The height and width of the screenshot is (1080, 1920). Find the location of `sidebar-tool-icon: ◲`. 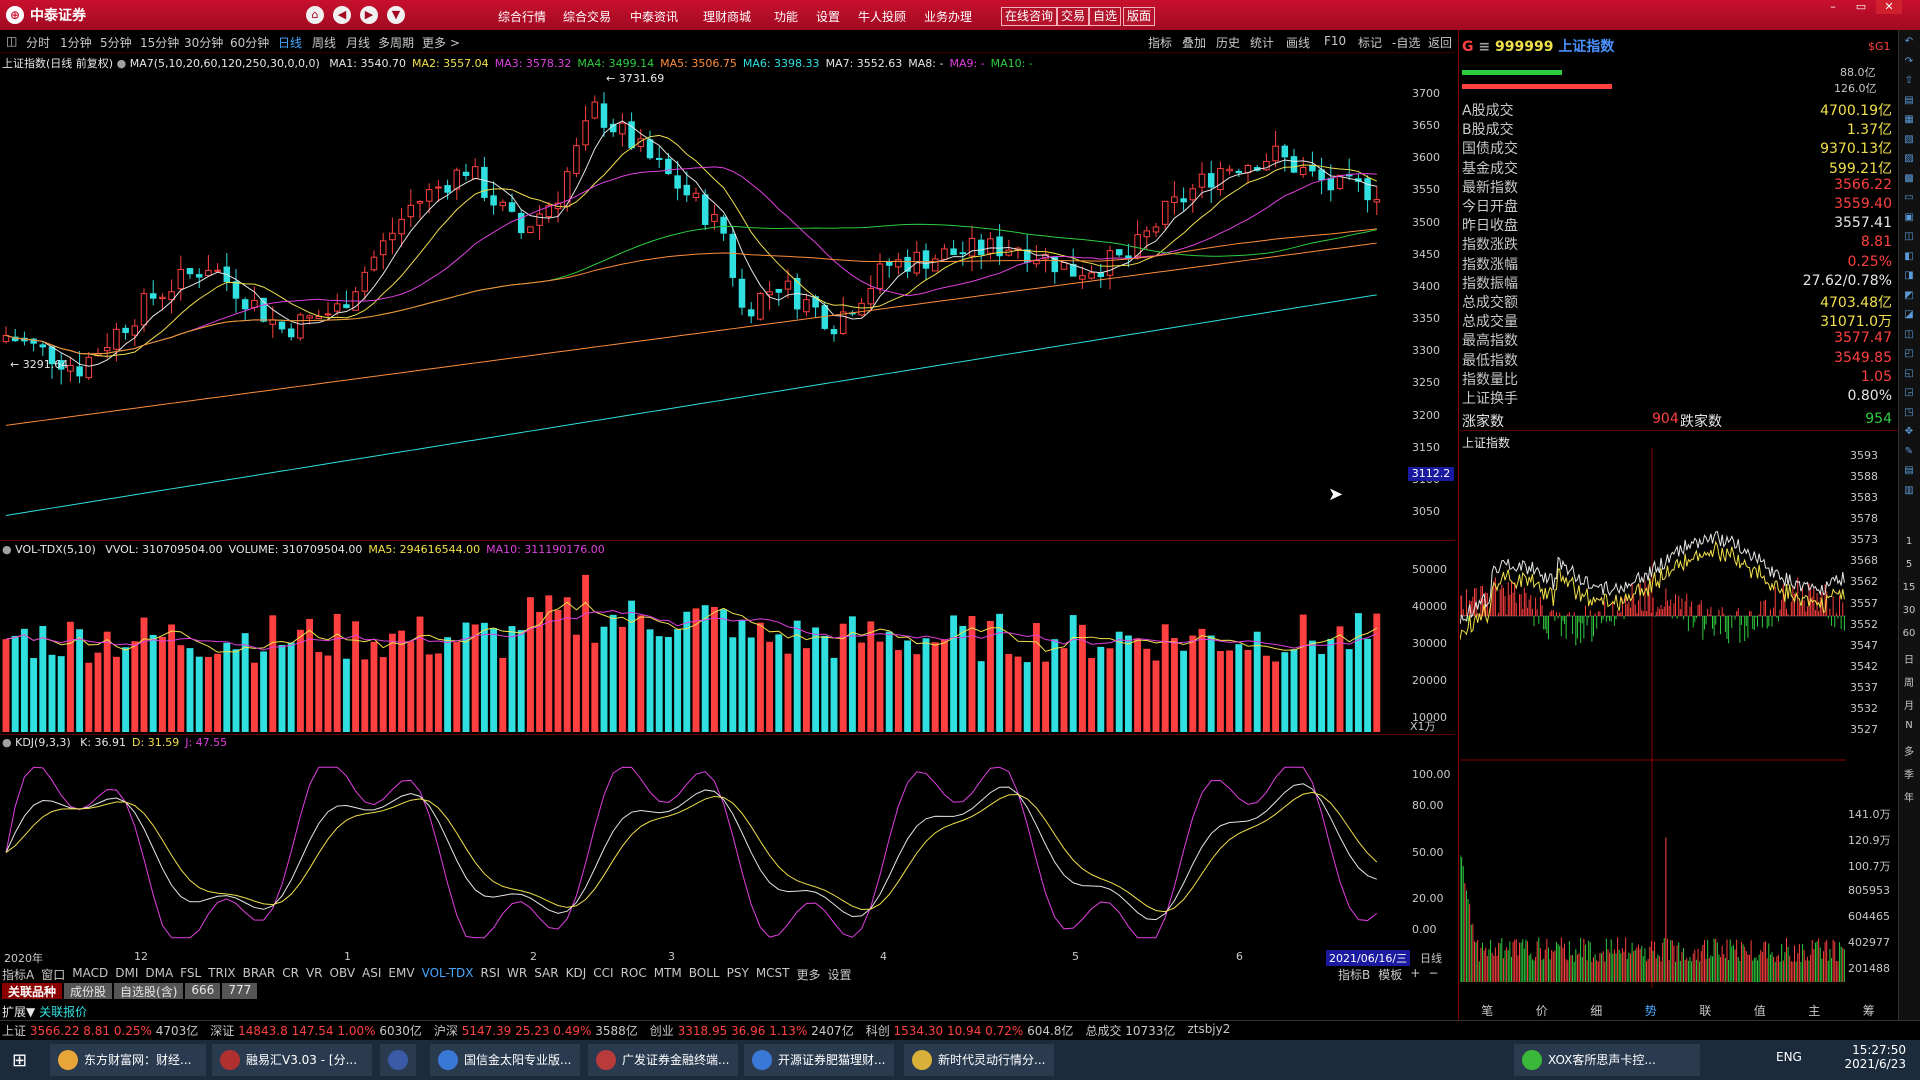

sidebar-tool-icon: ◲ is located at coordinates (1909, 394).